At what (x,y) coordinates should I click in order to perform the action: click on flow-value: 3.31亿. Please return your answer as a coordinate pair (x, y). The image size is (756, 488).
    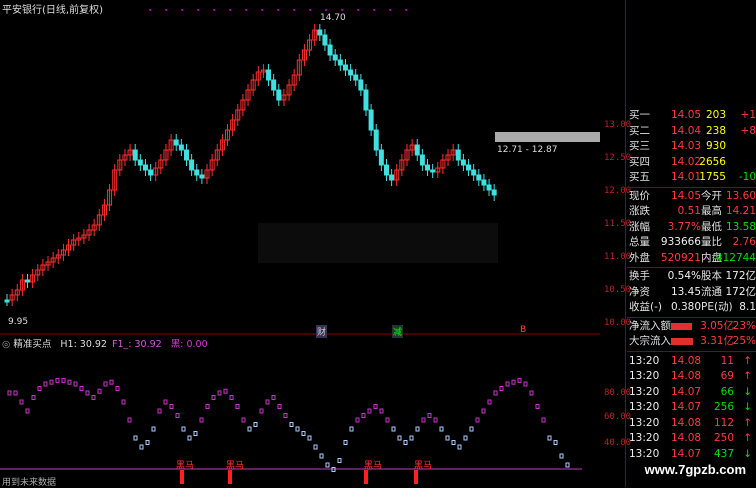
    Looking at the image, I should click on (717, 341).